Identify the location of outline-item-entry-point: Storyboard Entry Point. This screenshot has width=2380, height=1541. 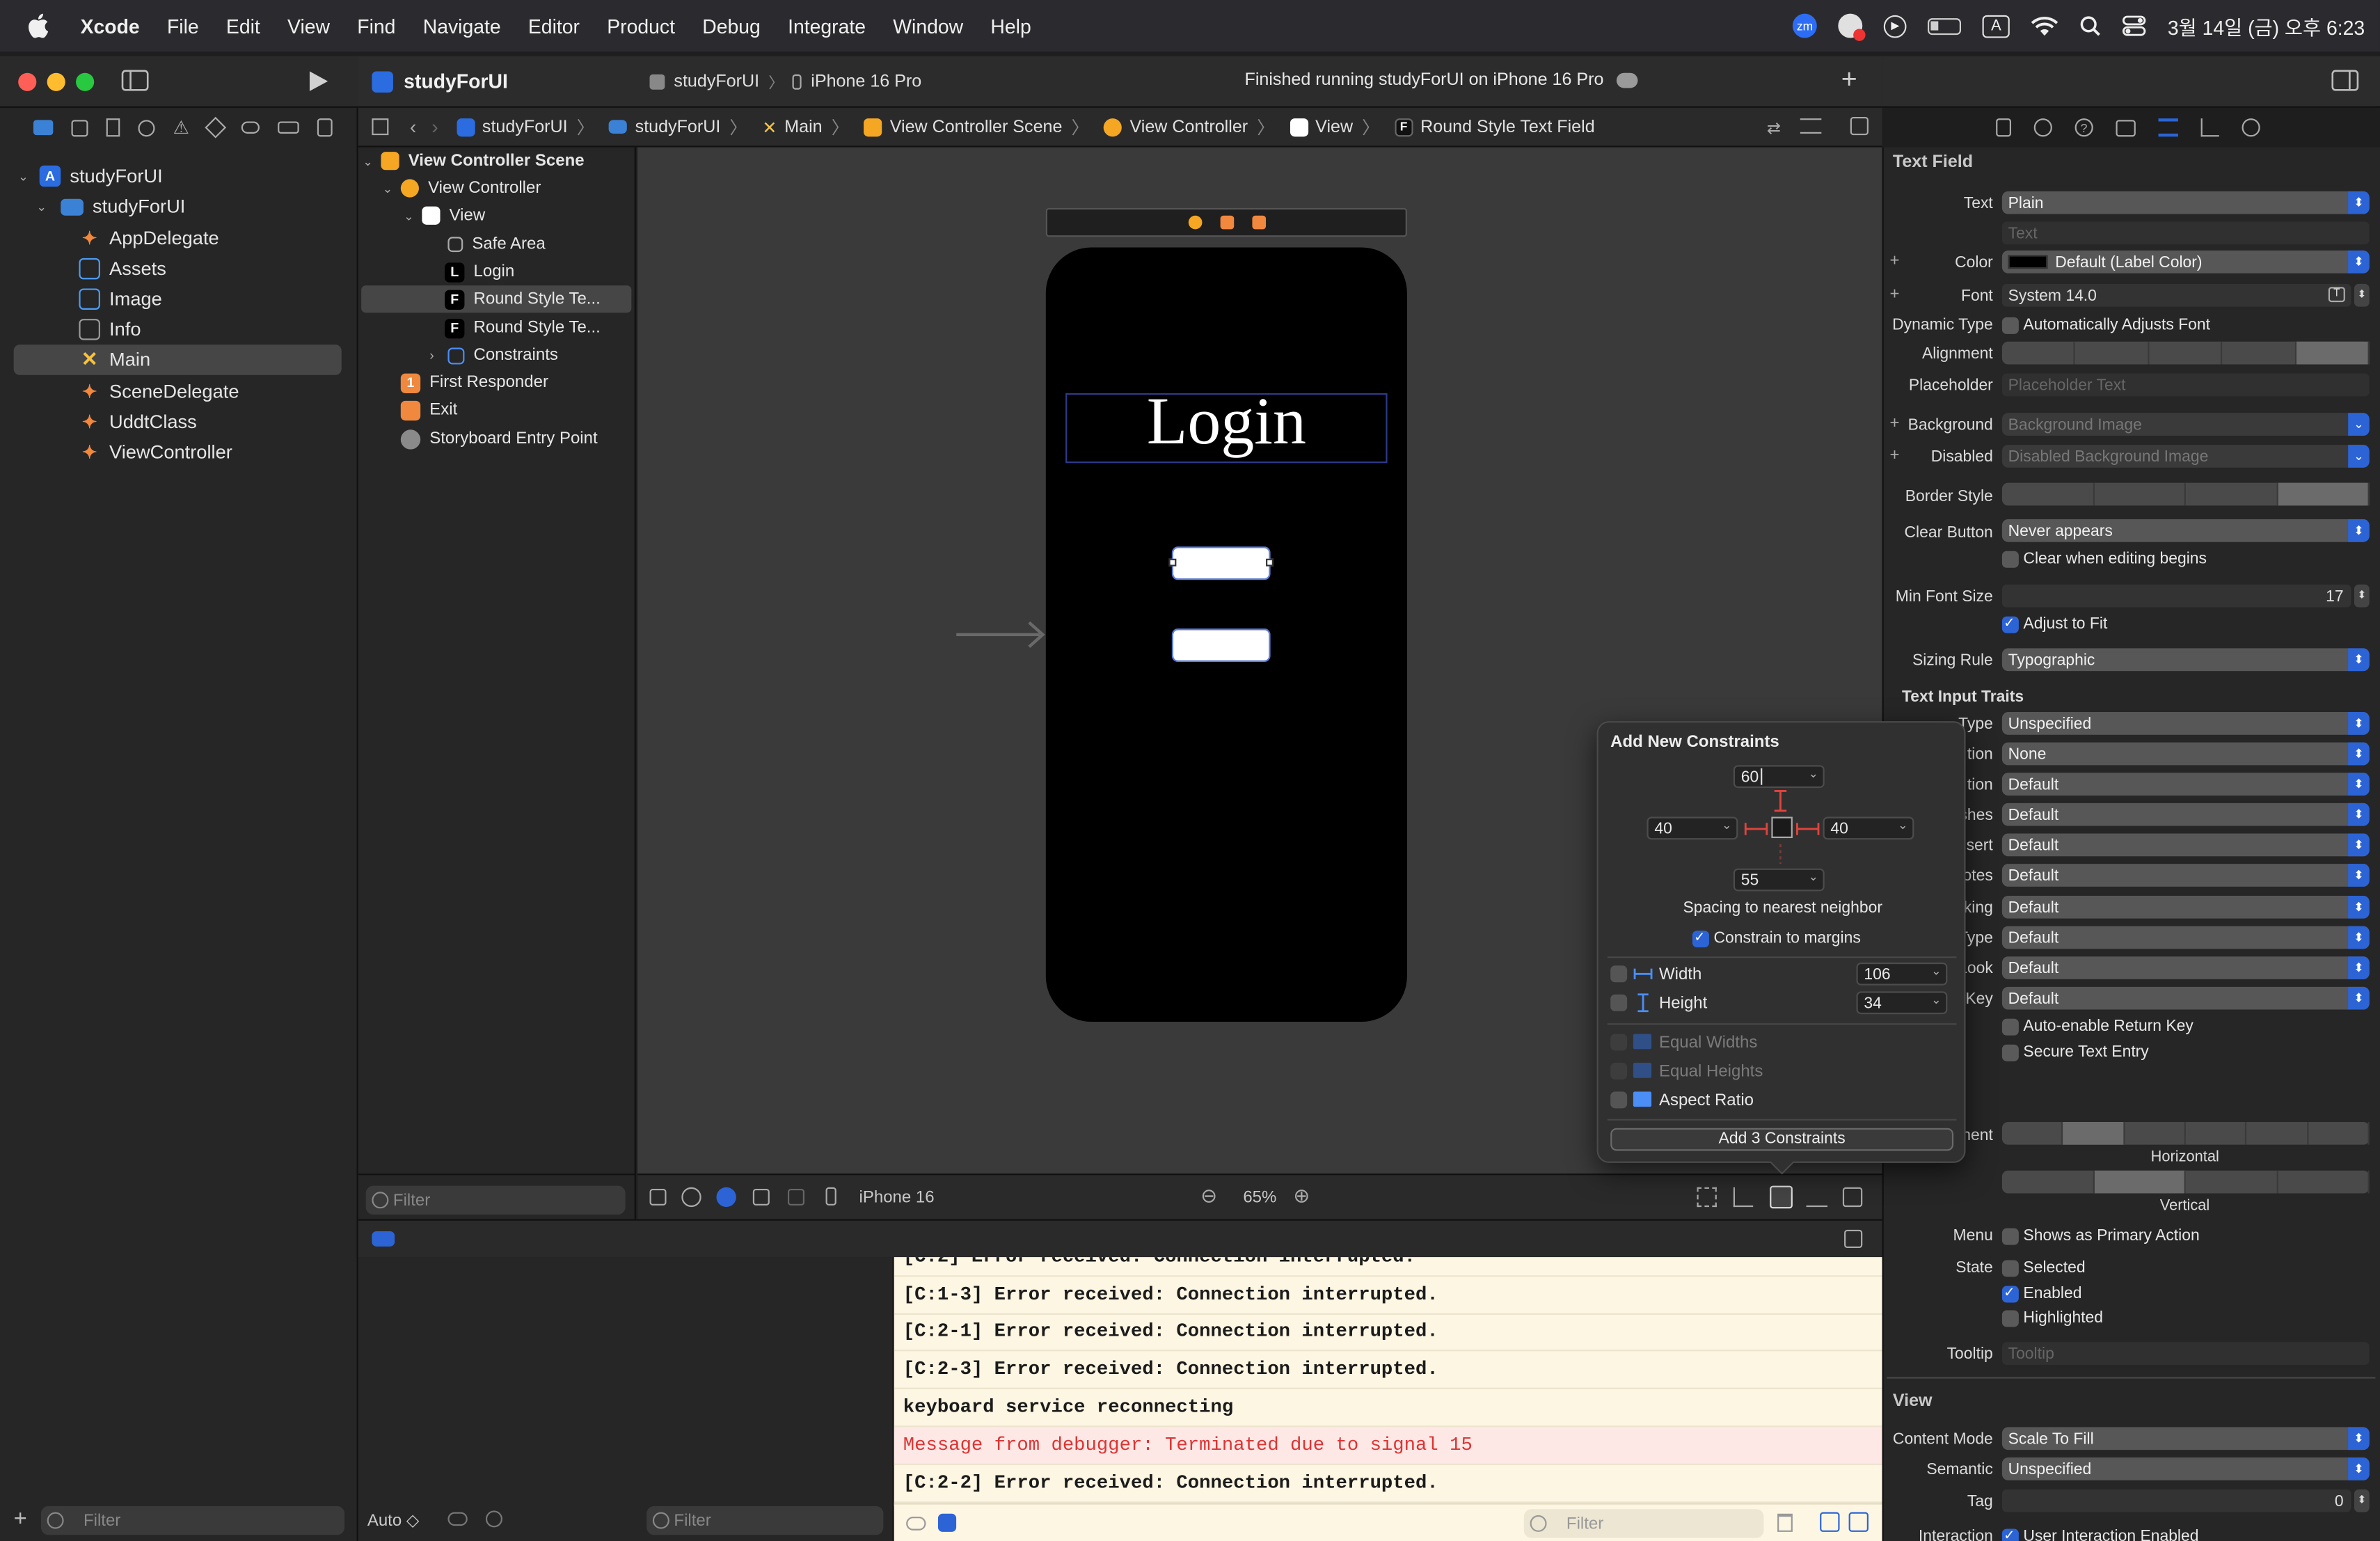
(497, 438).